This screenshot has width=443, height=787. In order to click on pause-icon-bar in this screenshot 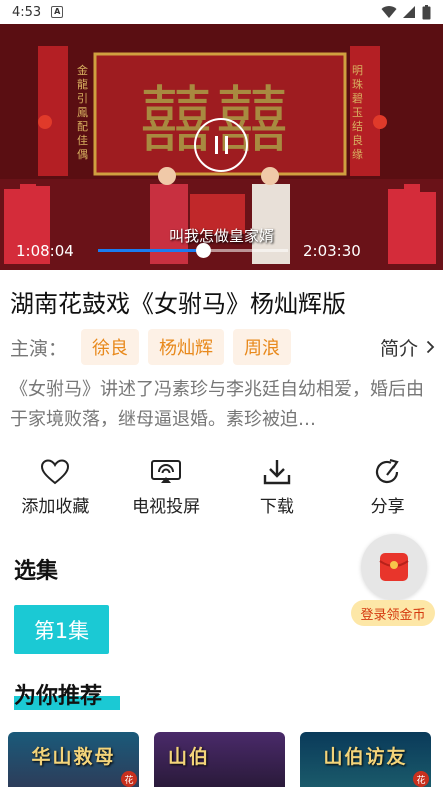, I will do `click(226, 145)`.